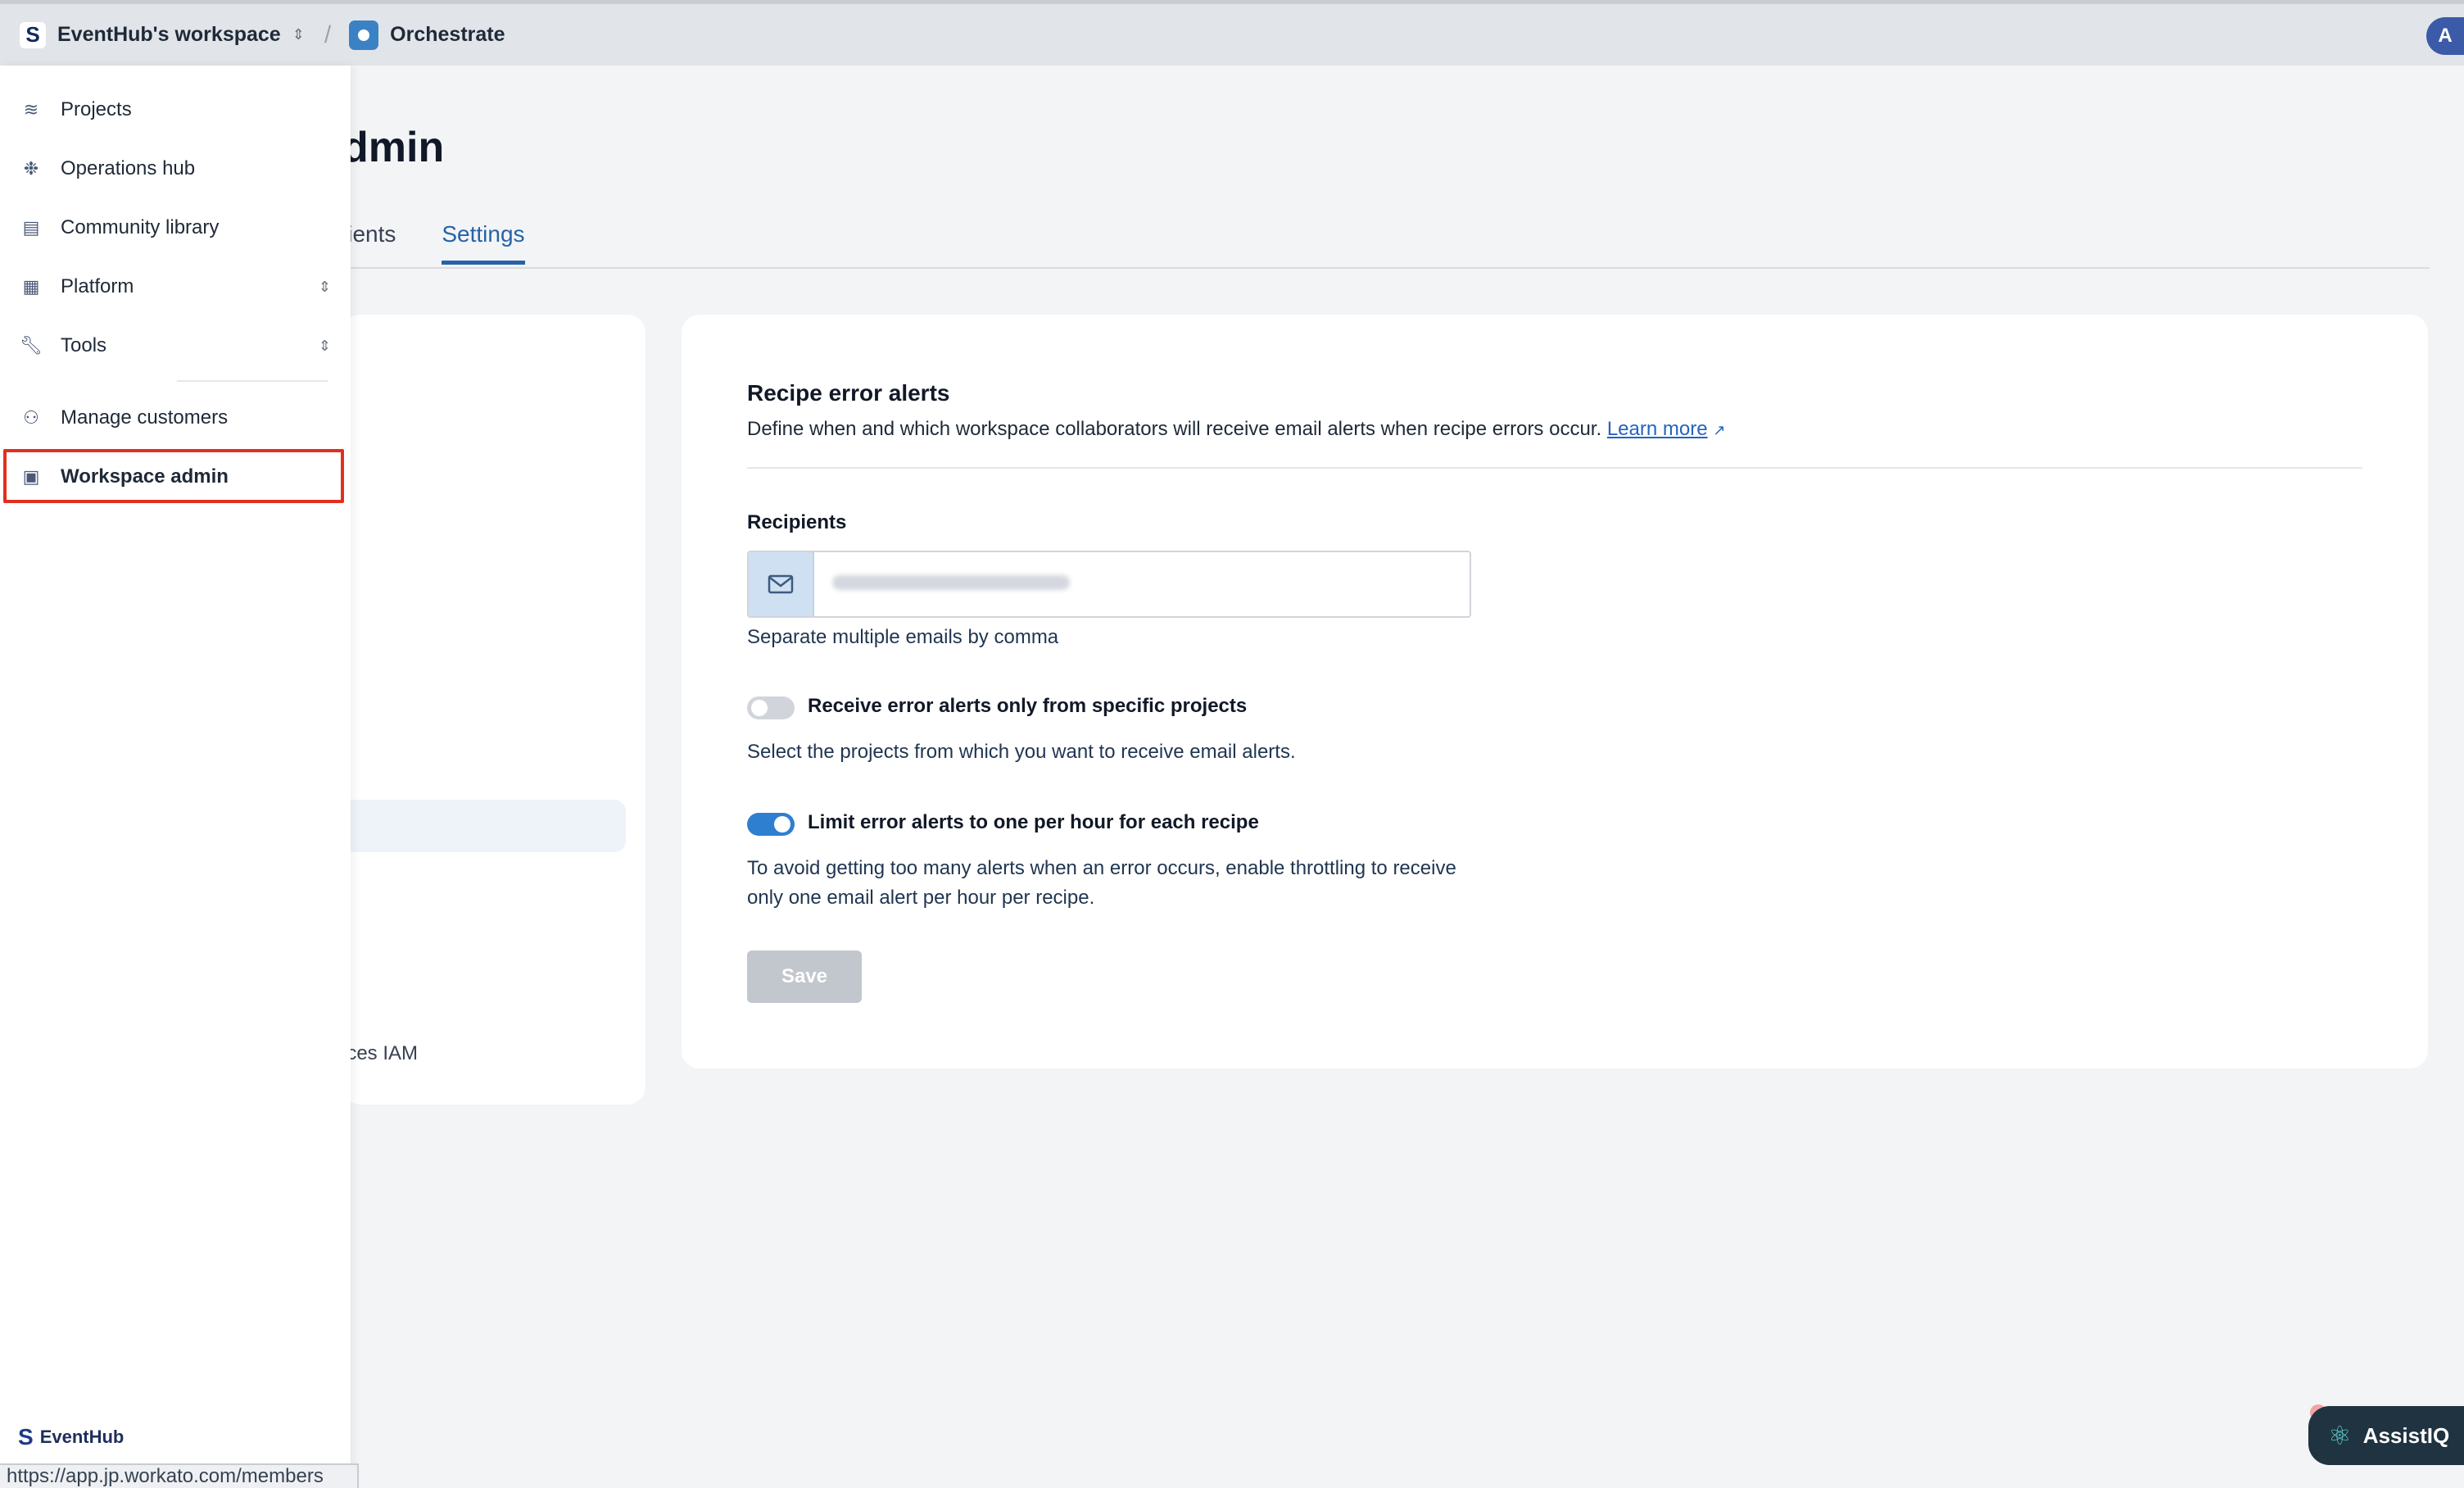 The height and width of the screenshot is (1488, 2464). Describe the element at coordinates (393, 148) in the screenshot. I see `page-title: dmin` at that location.